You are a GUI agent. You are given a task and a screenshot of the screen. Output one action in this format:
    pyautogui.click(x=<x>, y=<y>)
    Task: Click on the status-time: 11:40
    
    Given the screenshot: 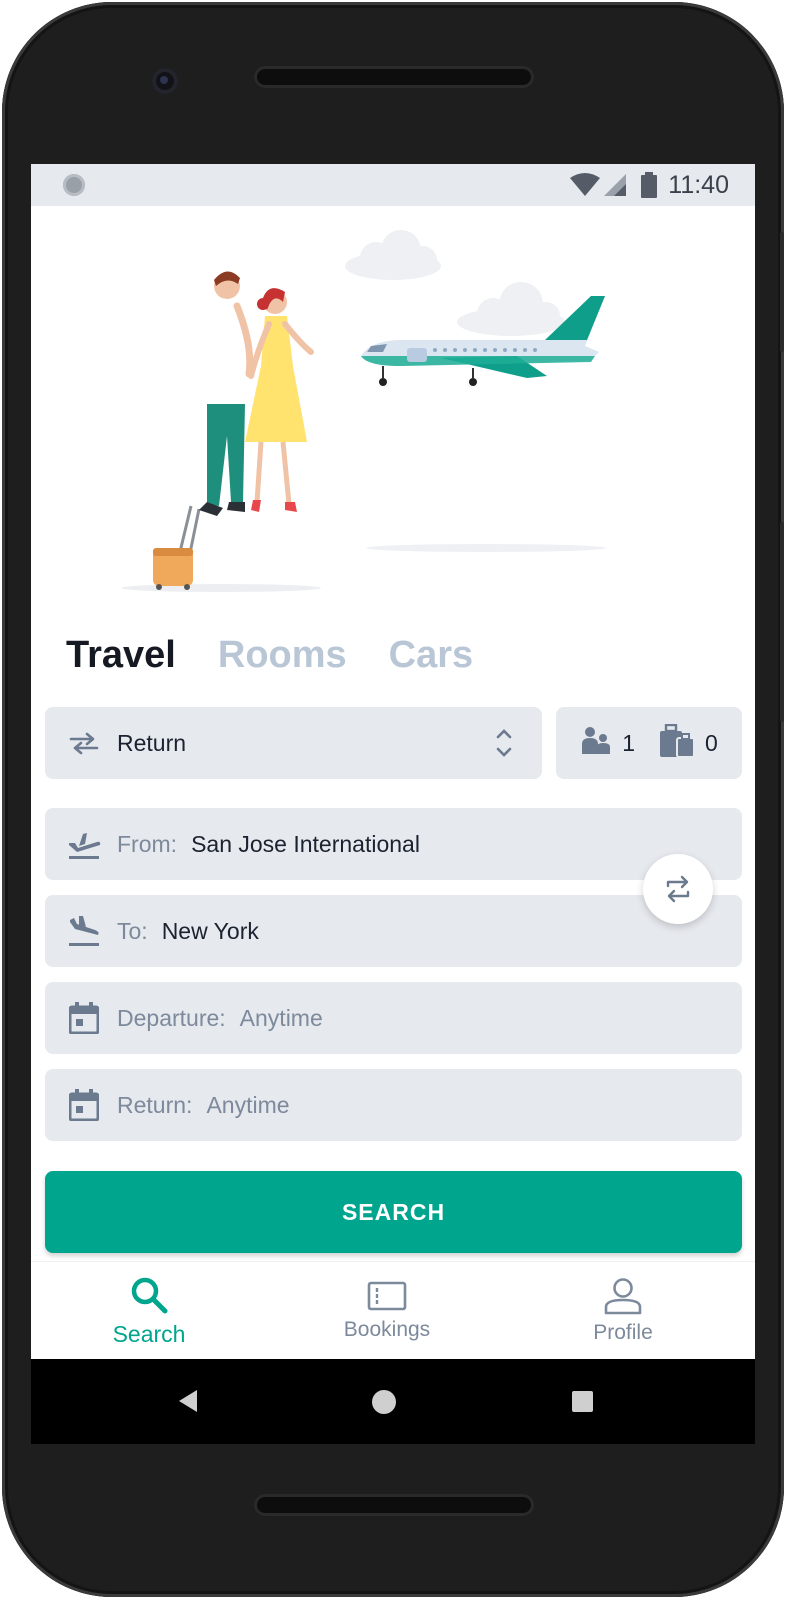 What is the action you would take?
    pyautogui.click(x=698, y=184)
    